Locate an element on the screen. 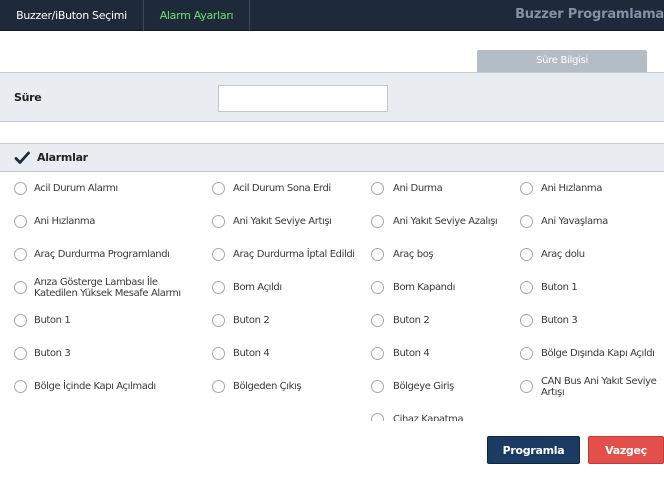  alarm-option: Bölge Dışında Kapı Açıldı is located at coordinates (585, 353).